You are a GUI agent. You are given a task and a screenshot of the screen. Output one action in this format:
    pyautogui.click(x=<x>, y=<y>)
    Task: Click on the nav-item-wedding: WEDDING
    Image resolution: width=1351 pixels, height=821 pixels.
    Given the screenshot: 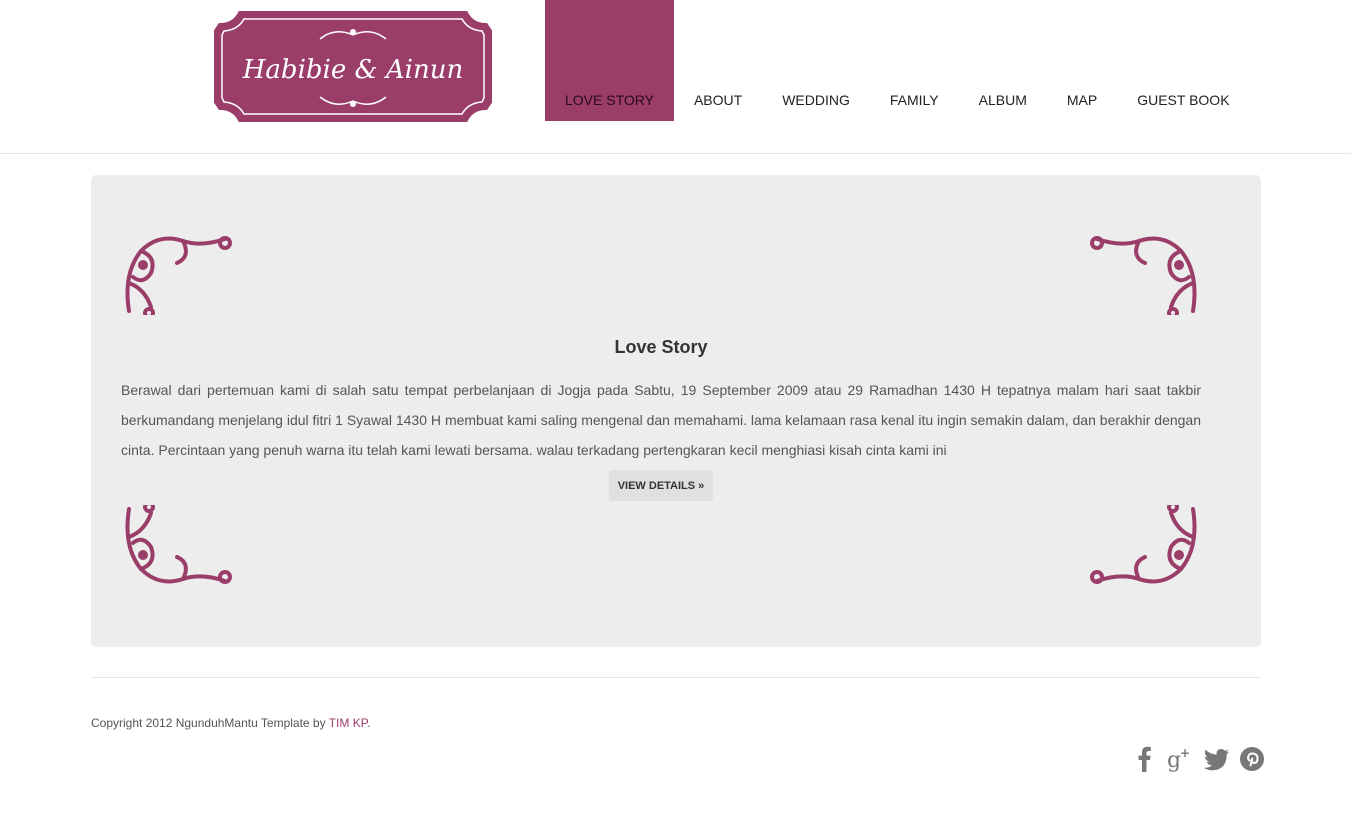 What is the action you would take?
    pyautogui.click(x=816, y=60)
    